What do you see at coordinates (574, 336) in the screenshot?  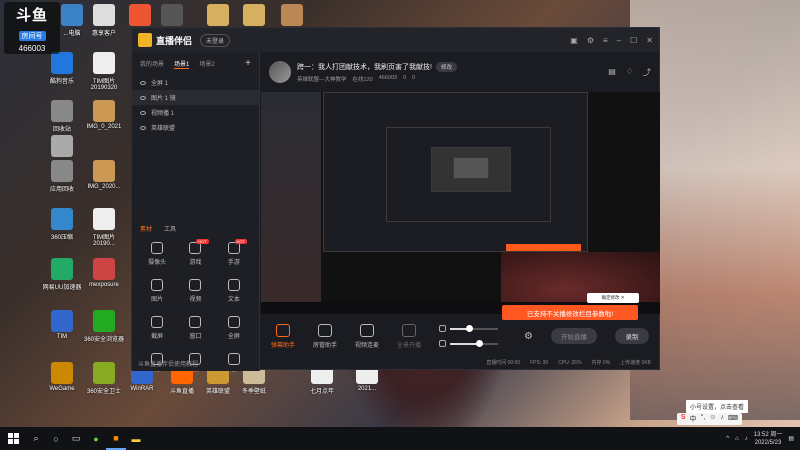 I see `start-live-button: 开始直播` at bounding box center [574, 336].